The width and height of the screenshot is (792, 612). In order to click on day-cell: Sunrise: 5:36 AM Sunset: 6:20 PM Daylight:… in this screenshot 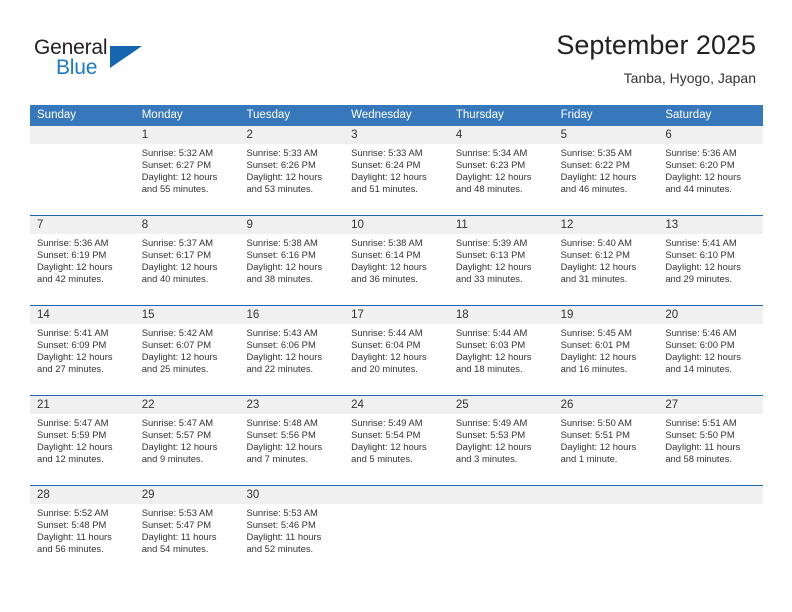, I will do `click(710, 179)`.